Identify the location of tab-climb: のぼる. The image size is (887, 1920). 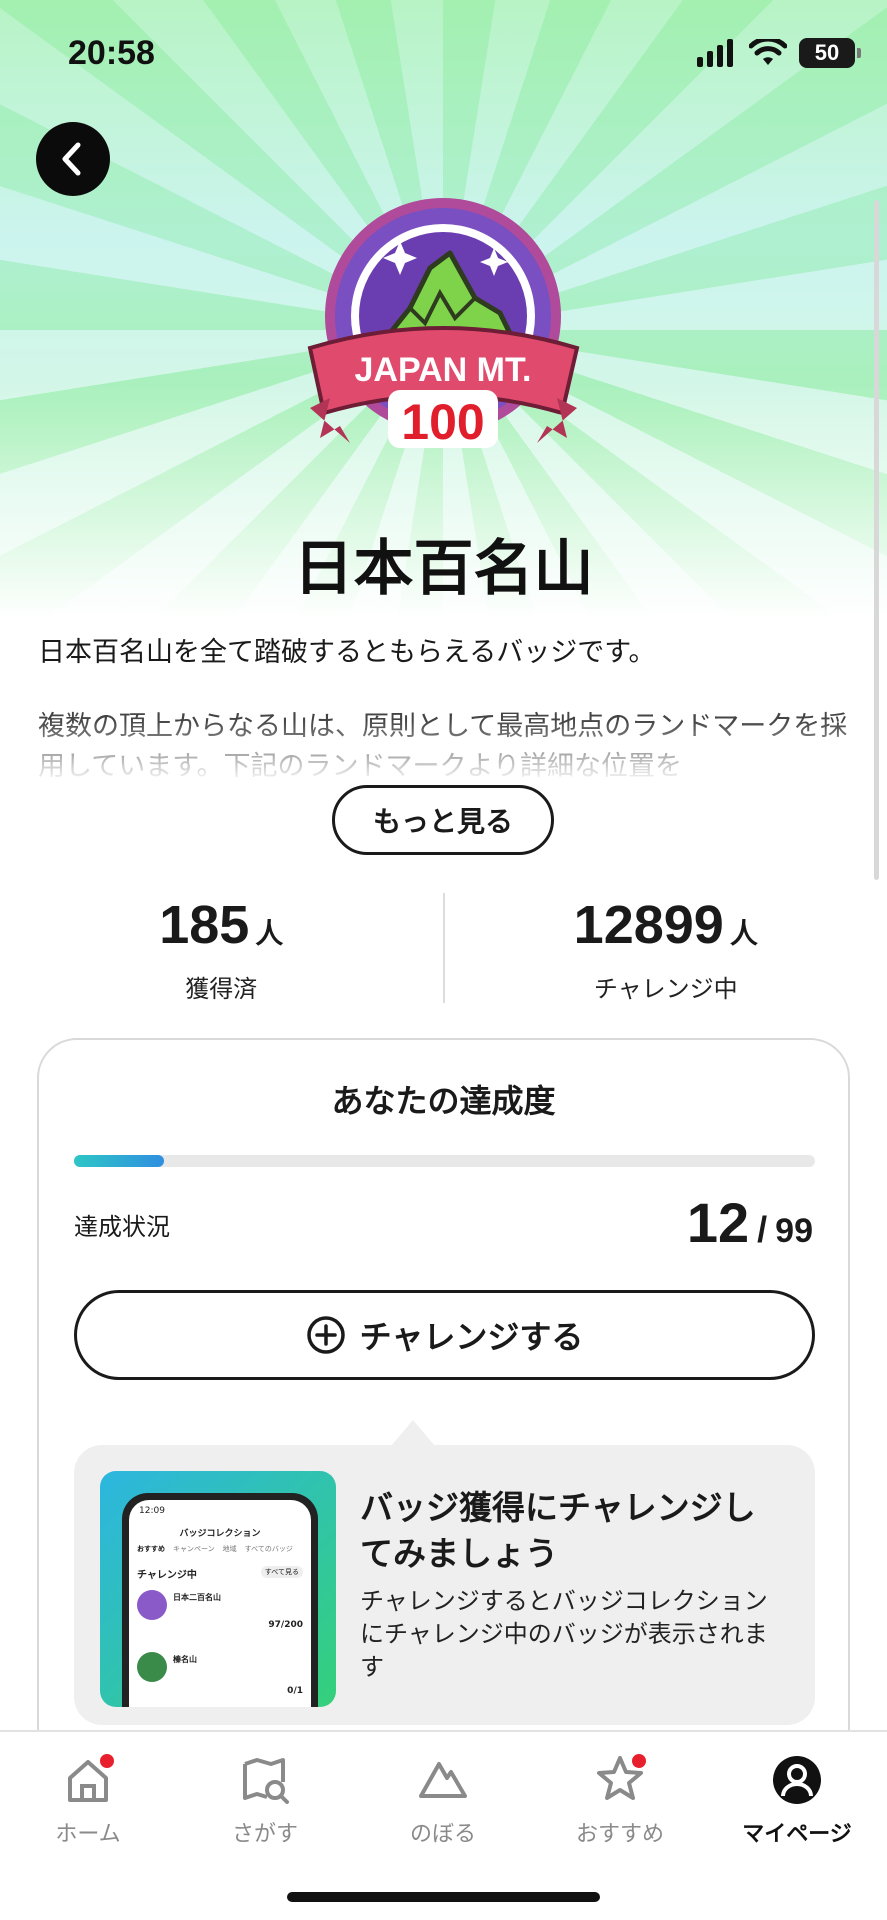
(443, 1800).